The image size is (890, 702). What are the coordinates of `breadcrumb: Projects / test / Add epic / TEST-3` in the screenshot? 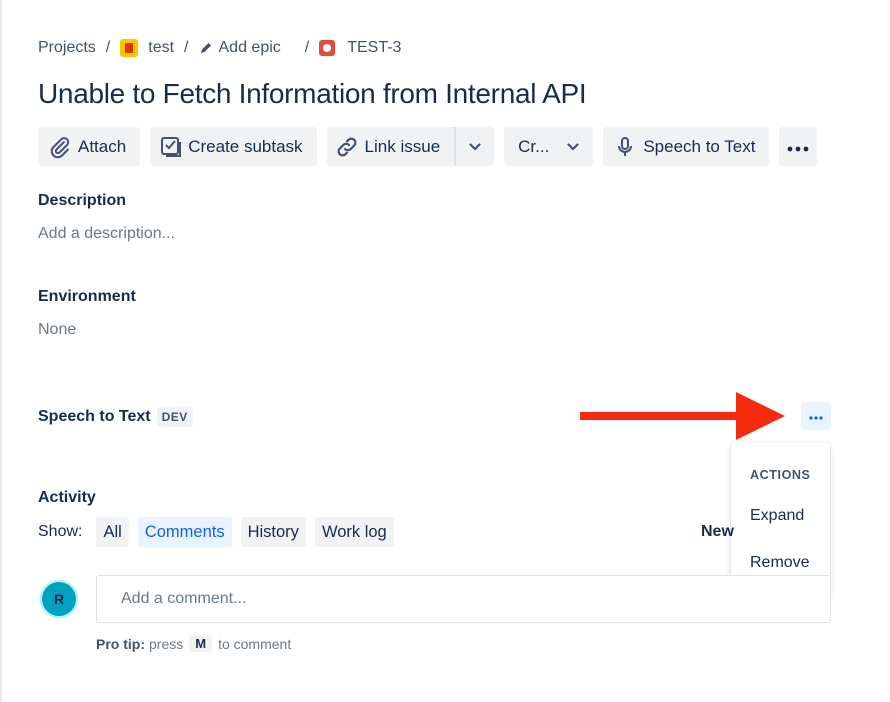 It's located at (219, 48).